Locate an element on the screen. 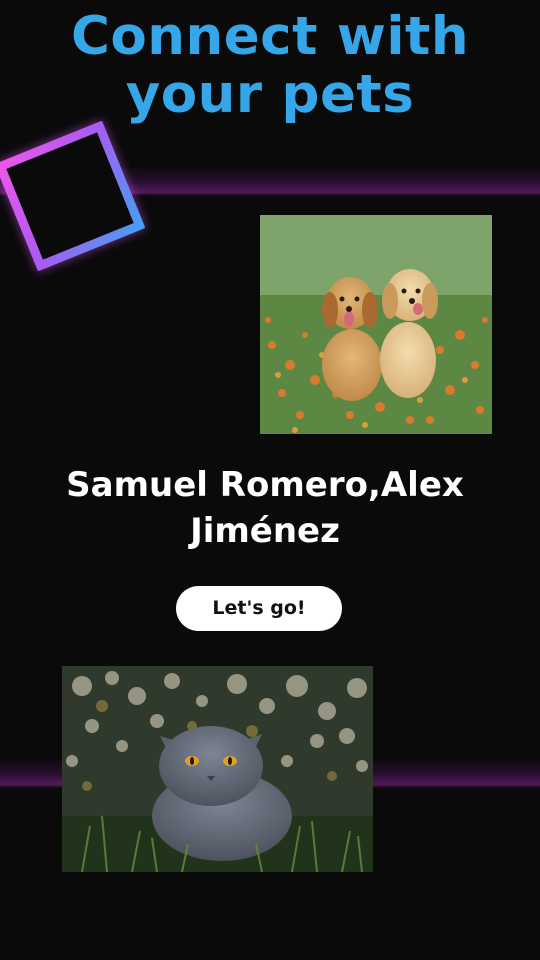  two-puppies-photo is located at coordinates (376, 324).